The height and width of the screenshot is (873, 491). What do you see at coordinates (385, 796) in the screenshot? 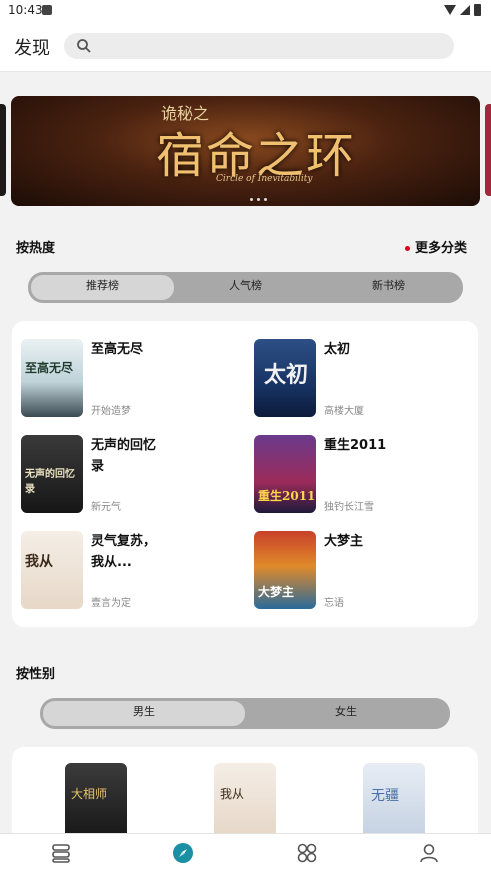
I see `cover-title: 无疆` at bounding box center [385, 796].